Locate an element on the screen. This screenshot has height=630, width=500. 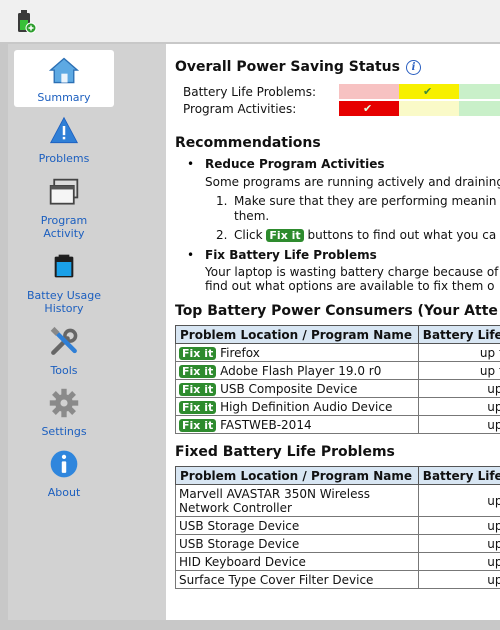
recommendation-heading: Fix Battery Life Problems is located at coordinates (291, 255).